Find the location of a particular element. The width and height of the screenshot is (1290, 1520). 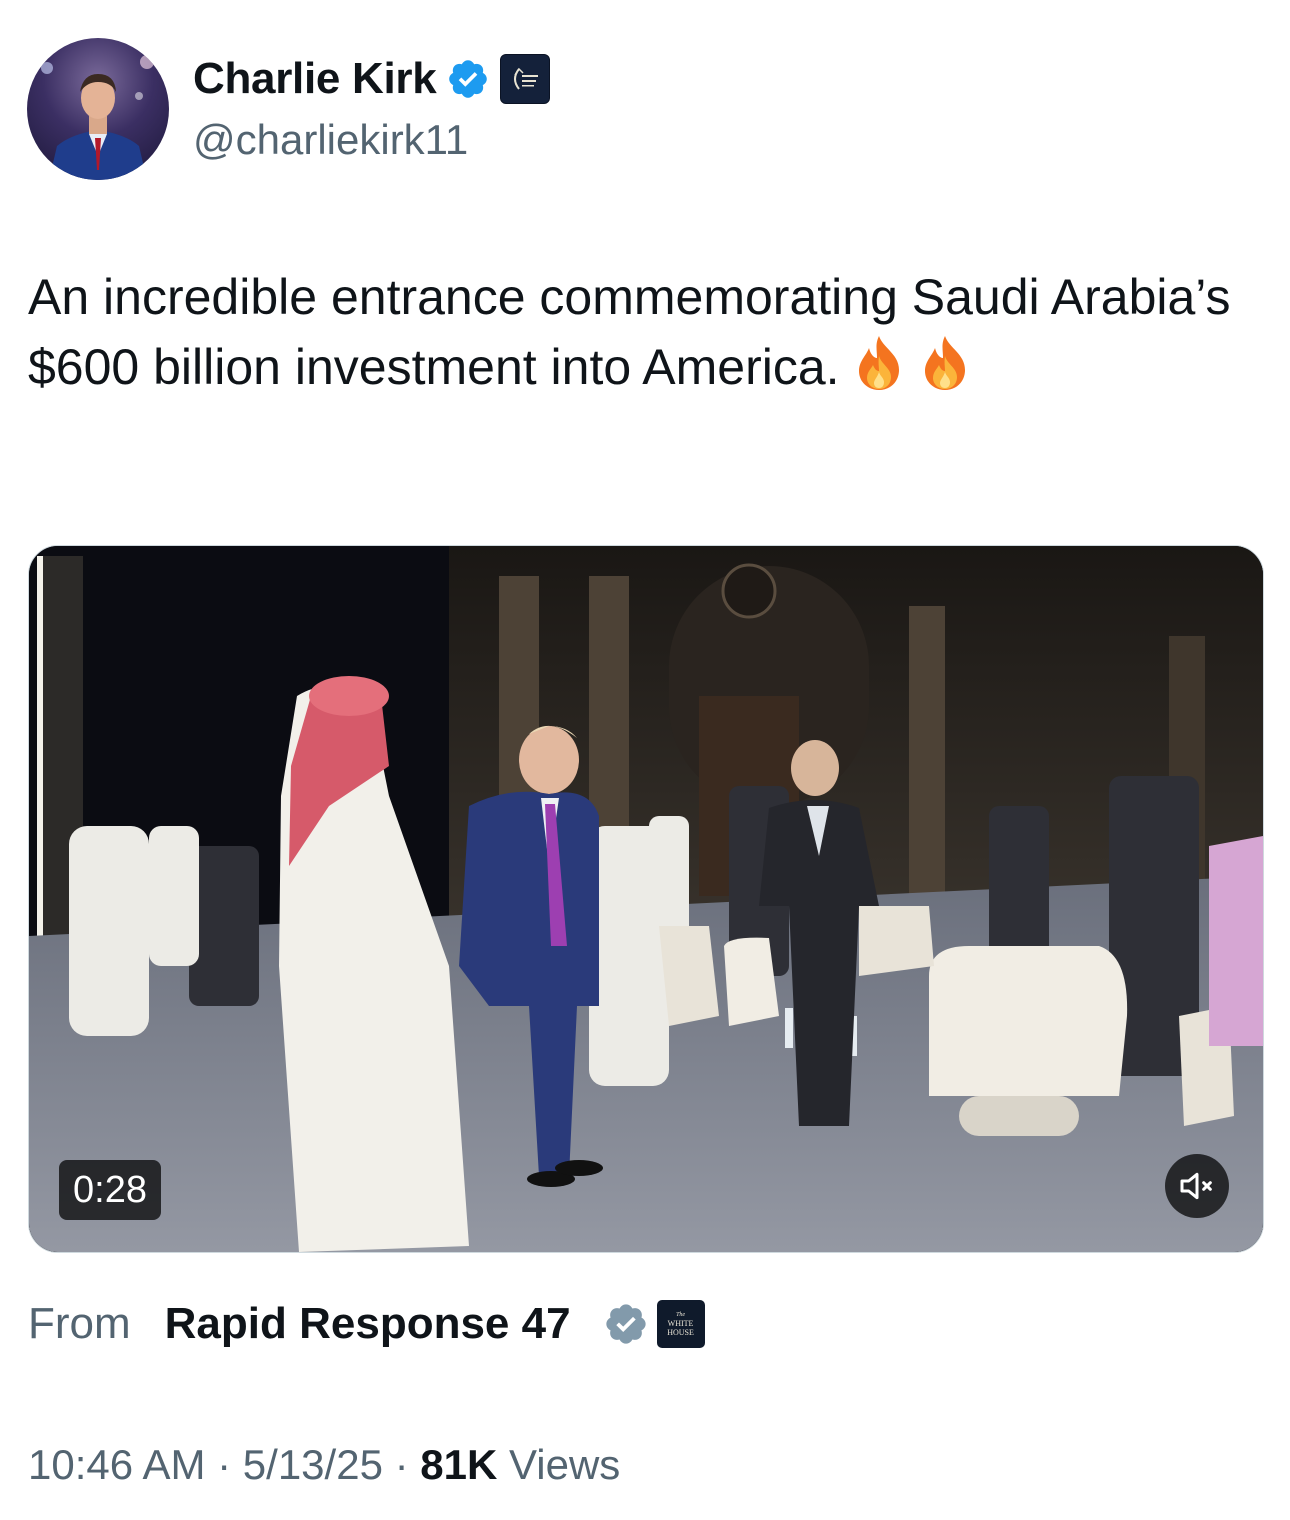

tweet-meta: 10:46 AM · 5/13/25 · 81K Views is located at coordinates (324, 1465).